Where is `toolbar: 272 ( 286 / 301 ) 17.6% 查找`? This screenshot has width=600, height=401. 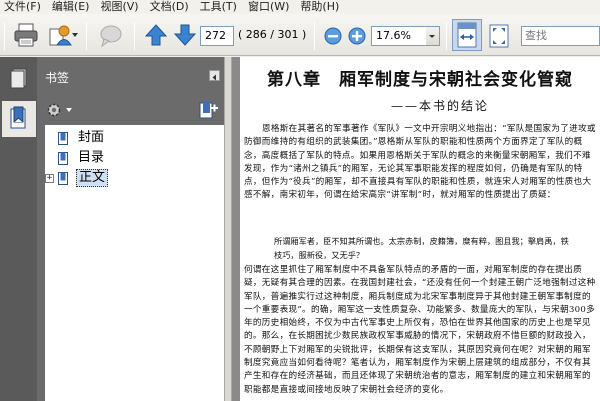
toolbar: 272 ( 286 / 301 ) 17.6% 查找 is located at coordinates (300, 35).